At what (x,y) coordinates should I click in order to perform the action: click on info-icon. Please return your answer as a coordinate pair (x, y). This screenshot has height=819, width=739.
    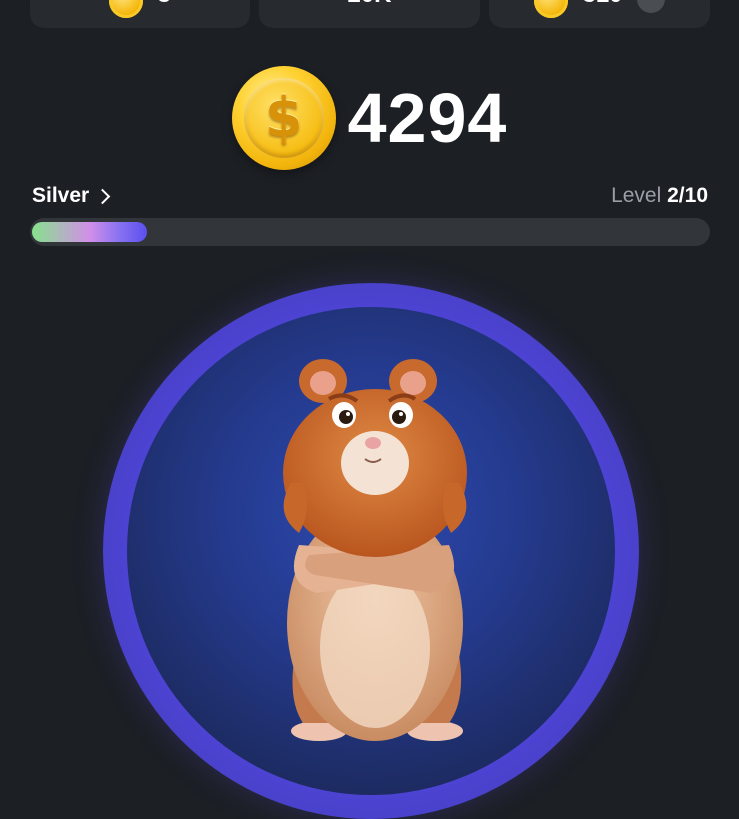
    Looking at the image, I should click on (650, 6).